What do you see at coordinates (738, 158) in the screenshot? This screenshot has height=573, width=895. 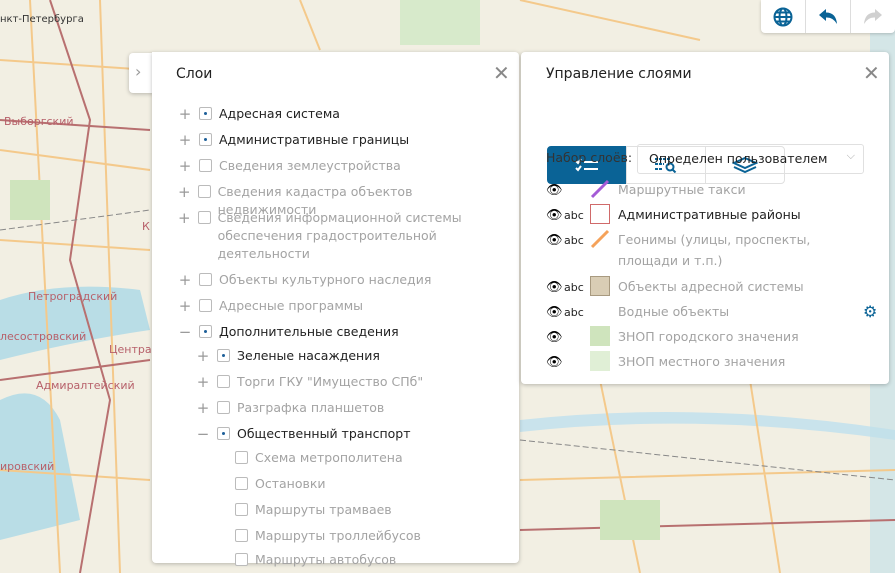 I see `layer-set-value: Определен пользователем` at bounding box center [738, 158].